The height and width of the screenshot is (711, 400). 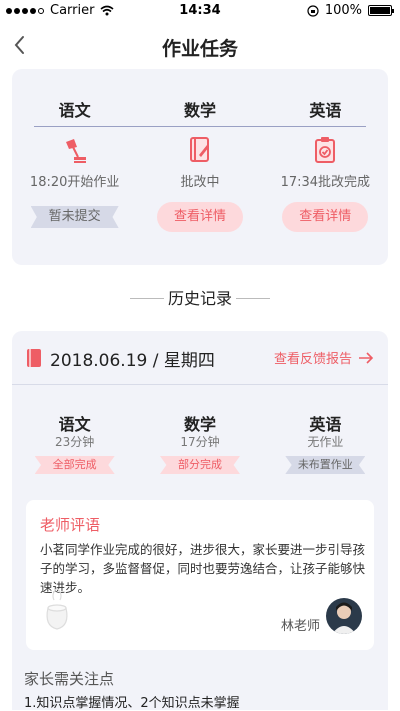 I want to click on task-status-english: 17:34批改完成, so click(x=325, y=182).